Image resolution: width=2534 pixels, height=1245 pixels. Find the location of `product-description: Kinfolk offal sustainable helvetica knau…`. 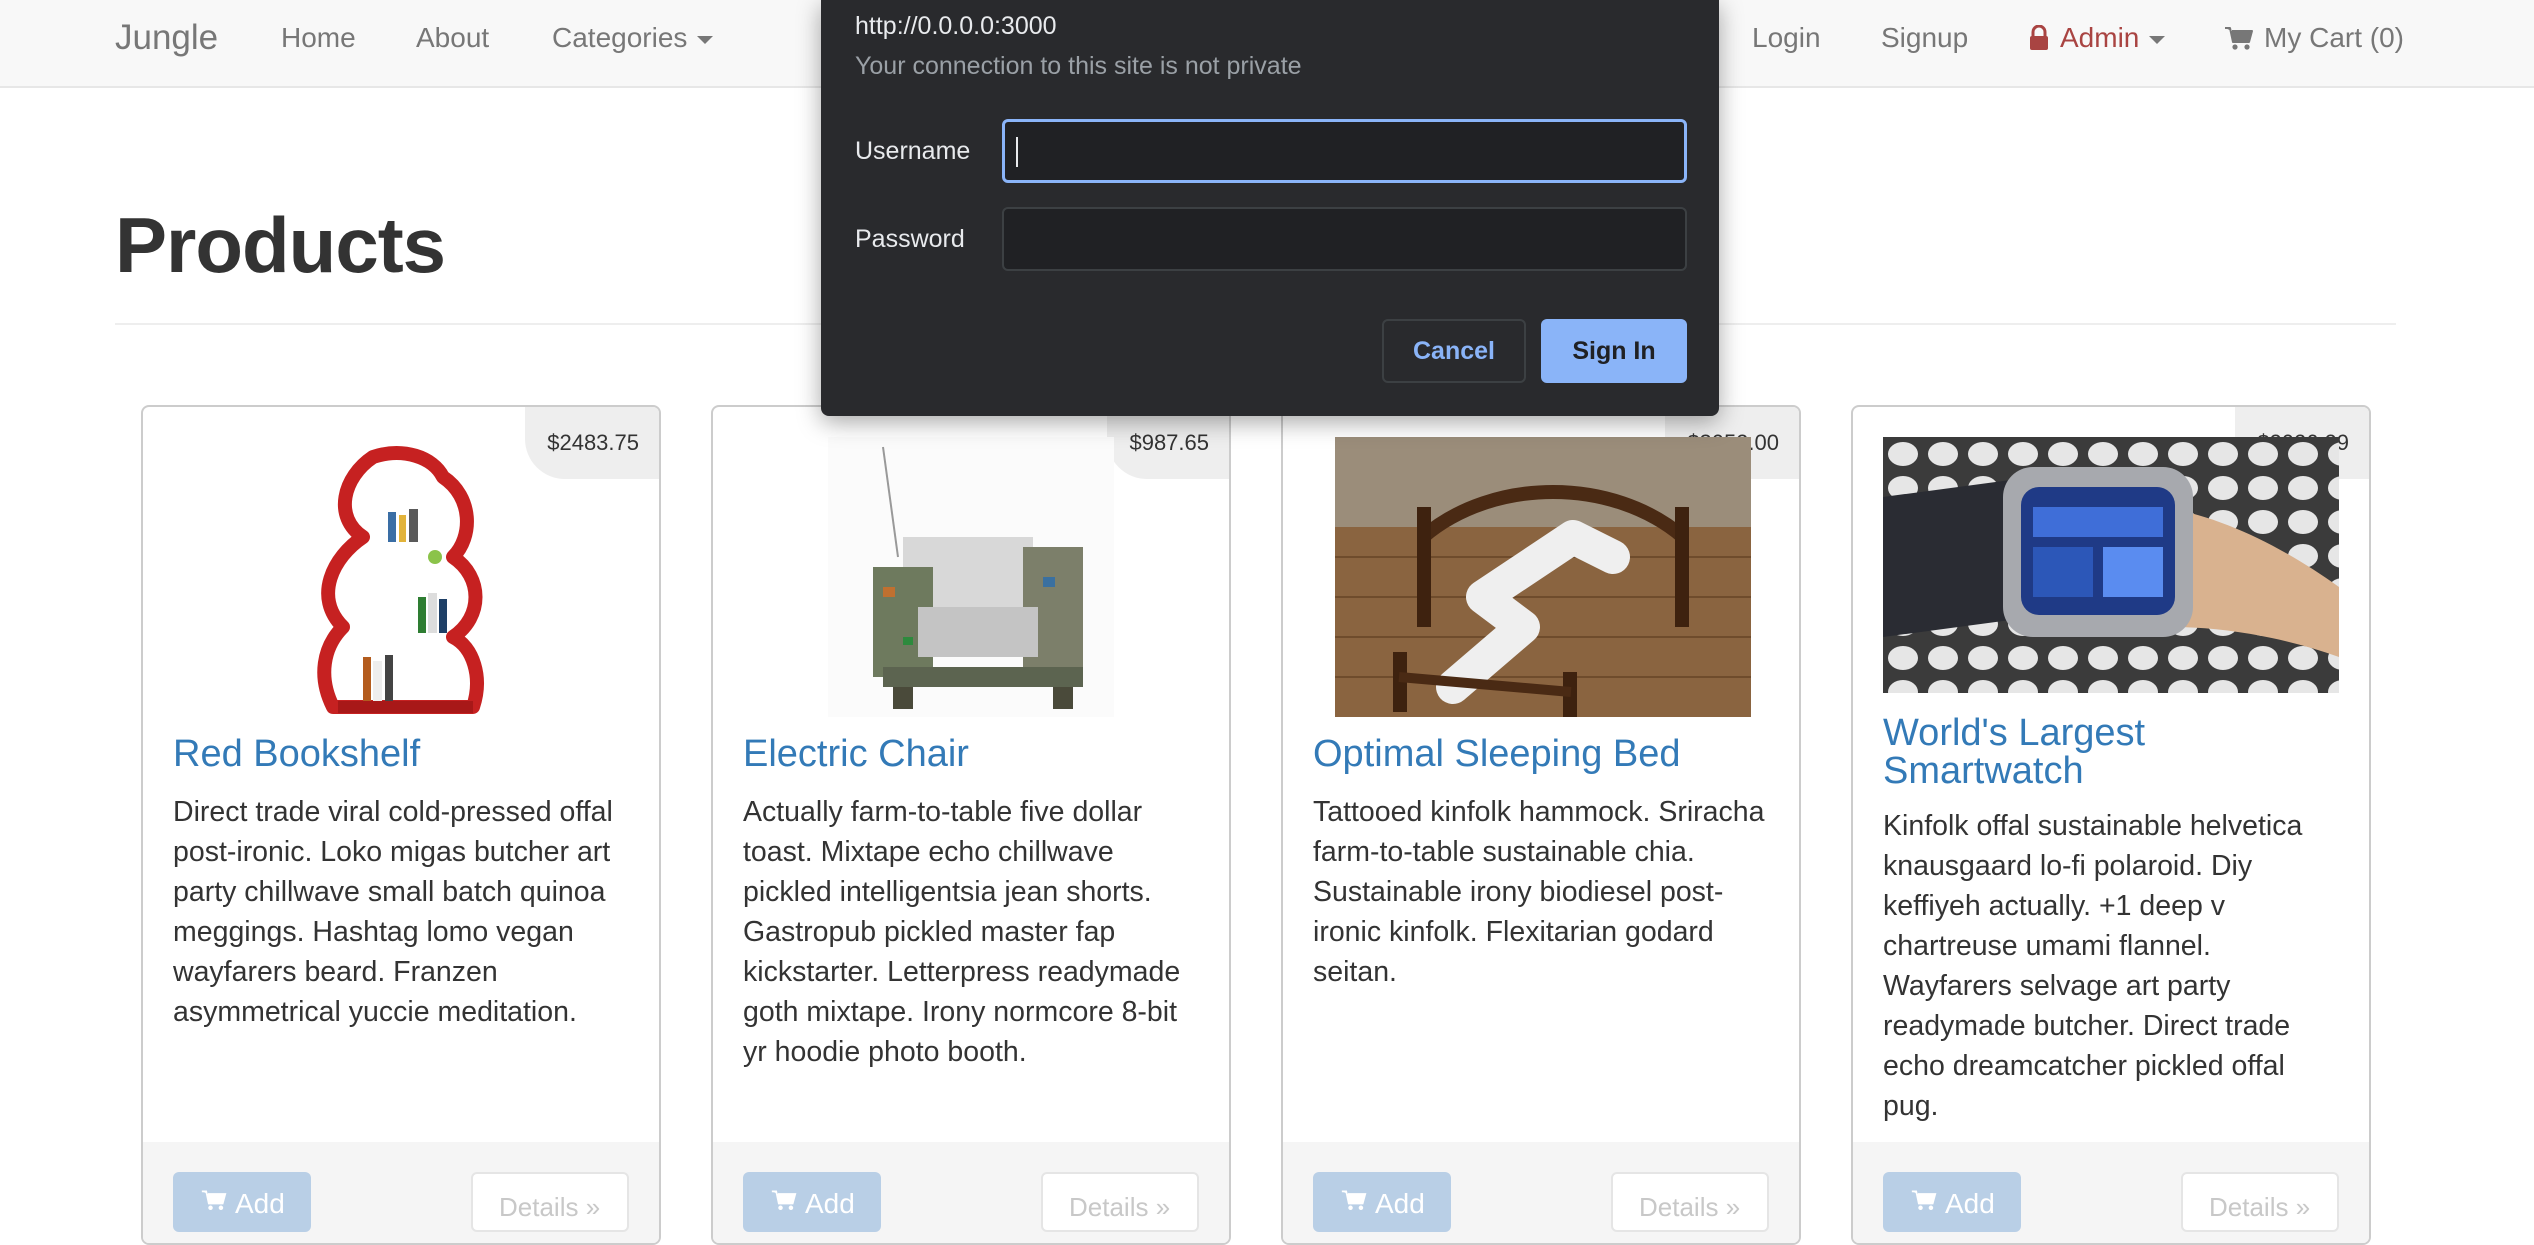

product-description: Kinfolk offal sustainable helvetica knau… is located at coordinates (2093, 966).